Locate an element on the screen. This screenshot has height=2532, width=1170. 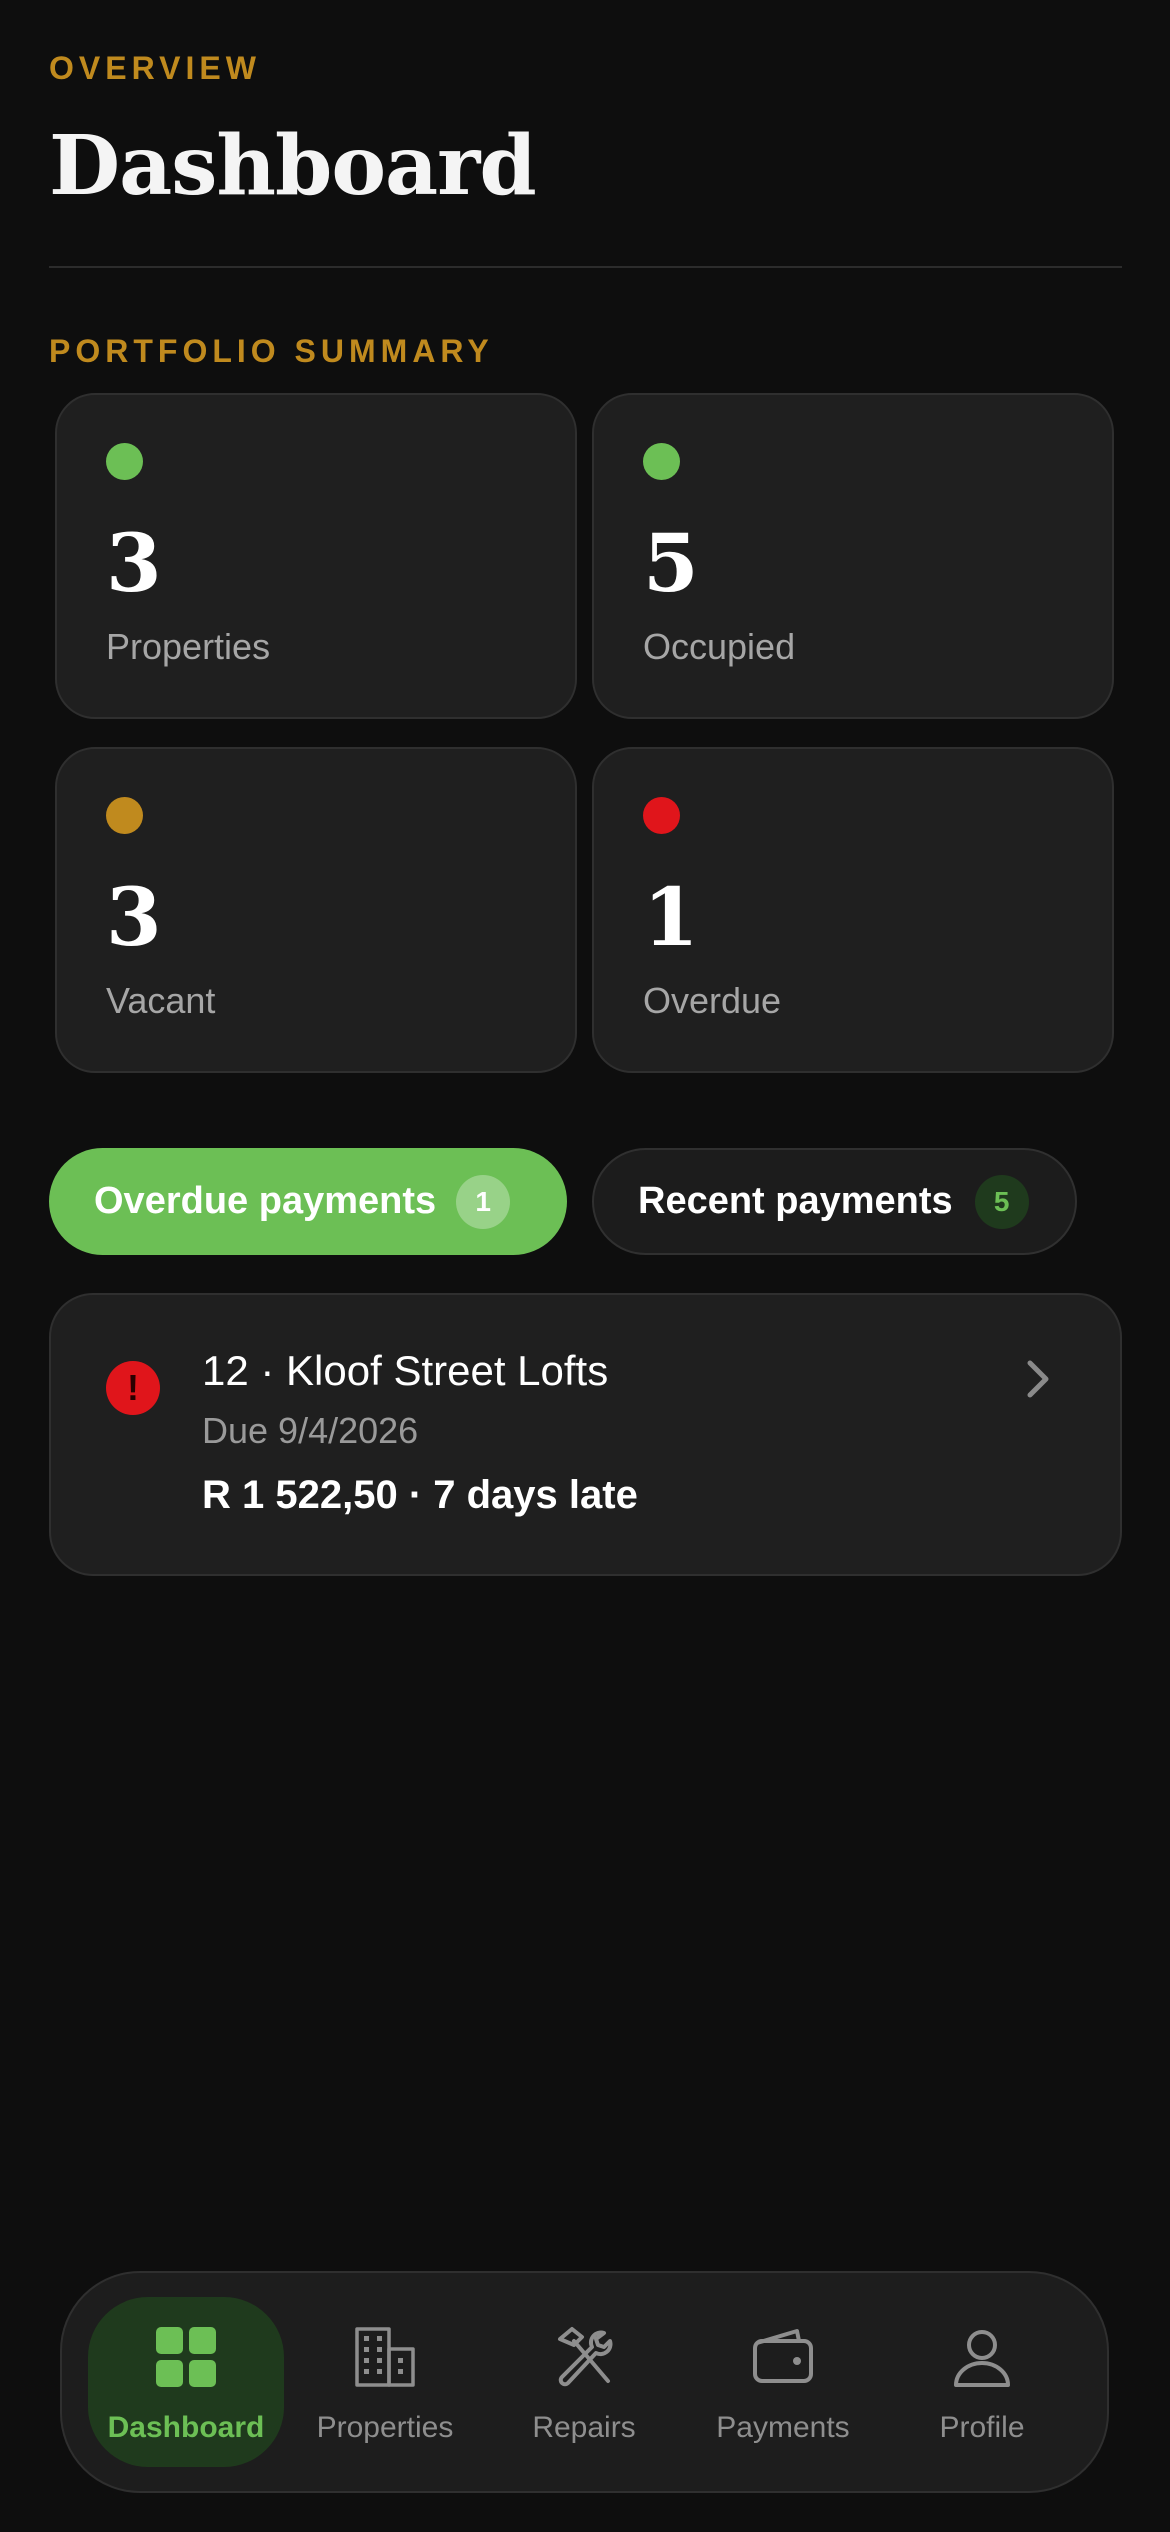
wallet-icon is located at coordinates (783, 2356).